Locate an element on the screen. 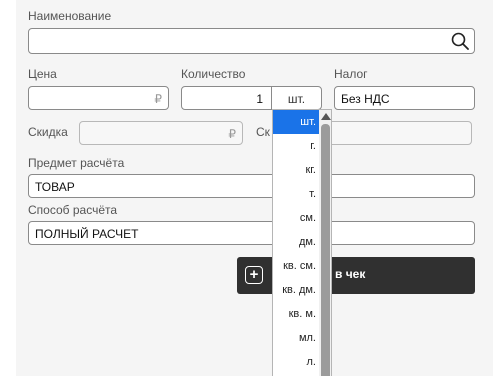 This screenshot has width=493, height=376. discount-label: Скидка is located at coordinates (48, 132).